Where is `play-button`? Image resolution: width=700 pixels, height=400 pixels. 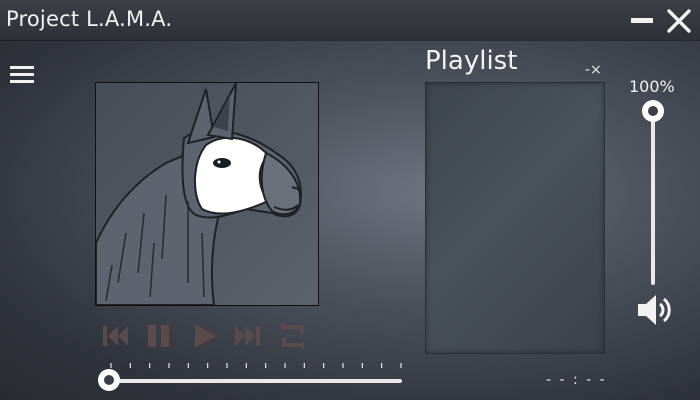
play-button is located at coordinates (205, 336).